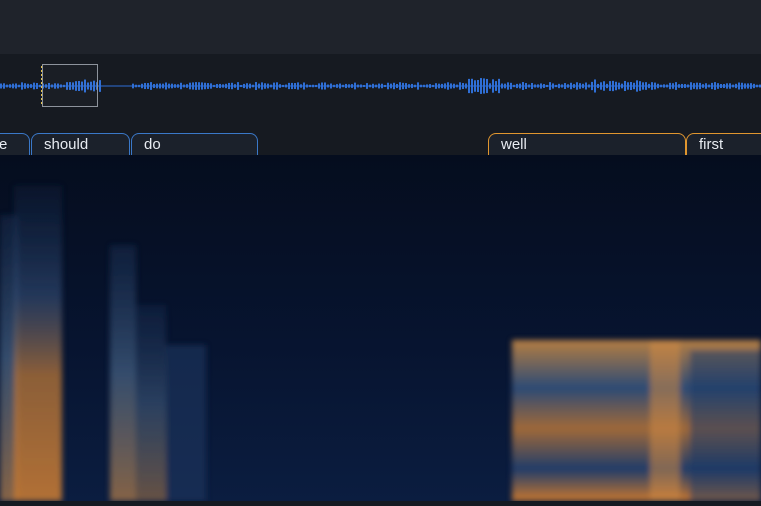 The width and height of the screenshot is (761, 506). I want to click on word-label-e: e, so click(15, 144).